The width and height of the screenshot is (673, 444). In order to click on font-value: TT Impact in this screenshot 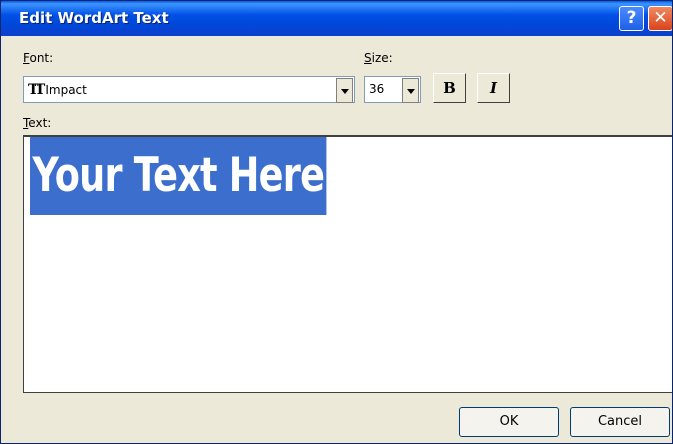, I will do `click(57, 90)`.